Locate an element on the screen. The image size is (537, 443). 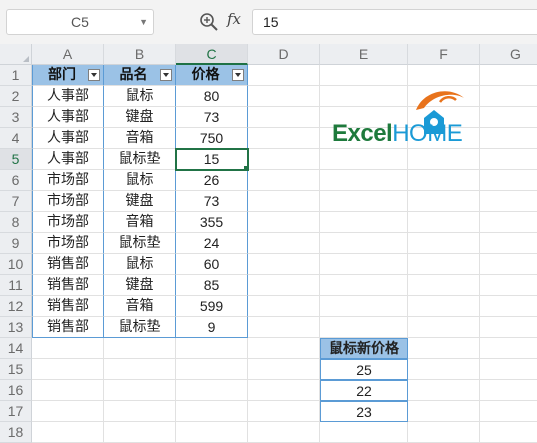
cell-a11: 销售部 is located at coordinates (68, 285).